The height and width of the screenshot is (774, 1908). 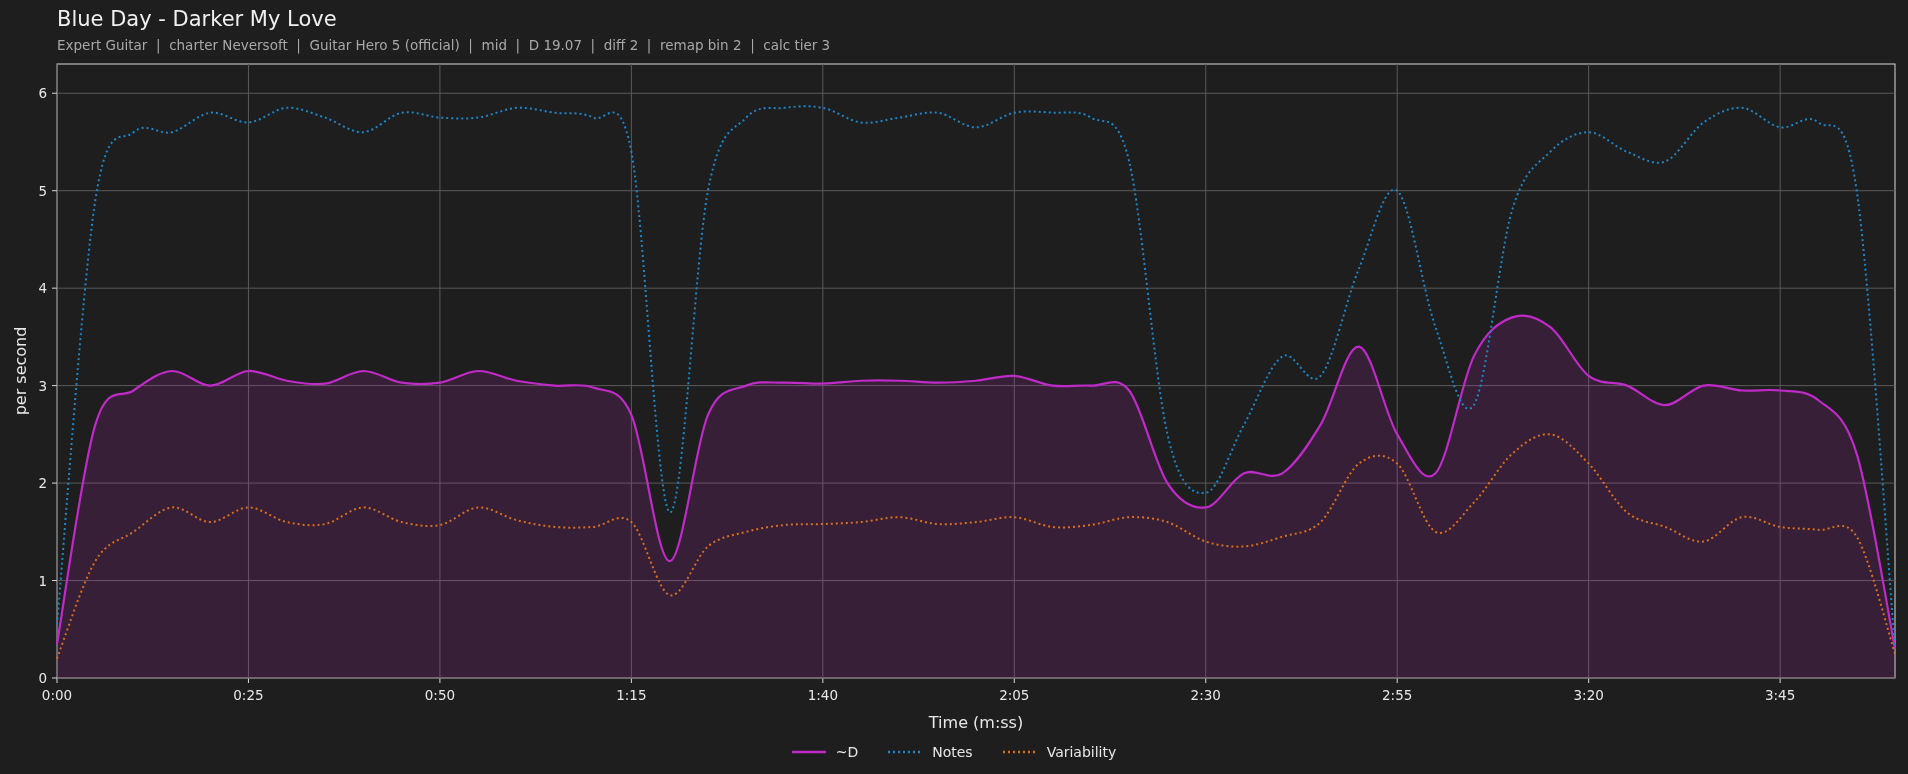 What do you see at coordinates (1780, 695) in the screenshot?
I see `axis-tick-label: 3:45` at bounding box center [1780, 695].